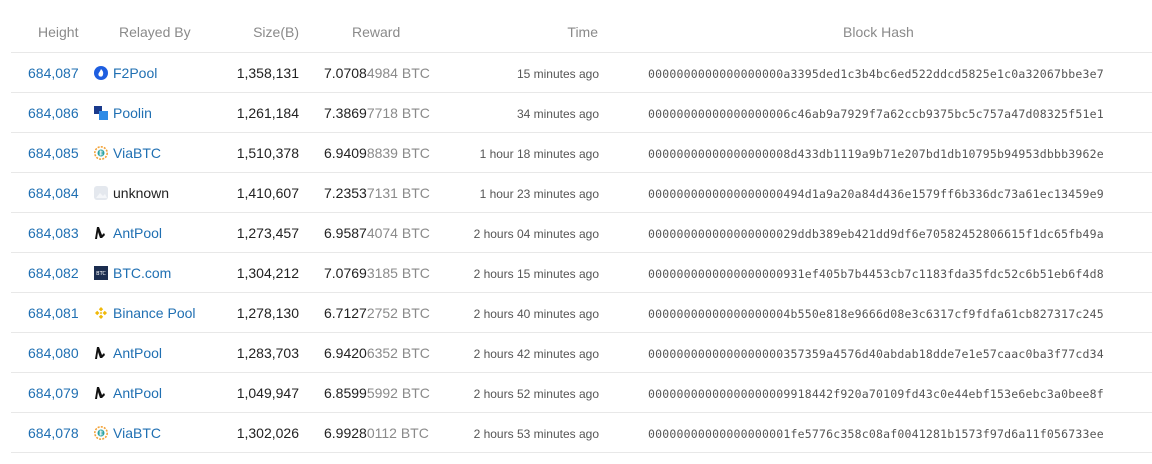  Describe the element at coordinates (53, 433) in the screenshot. I see `block-height-link: 684,078` at that location.